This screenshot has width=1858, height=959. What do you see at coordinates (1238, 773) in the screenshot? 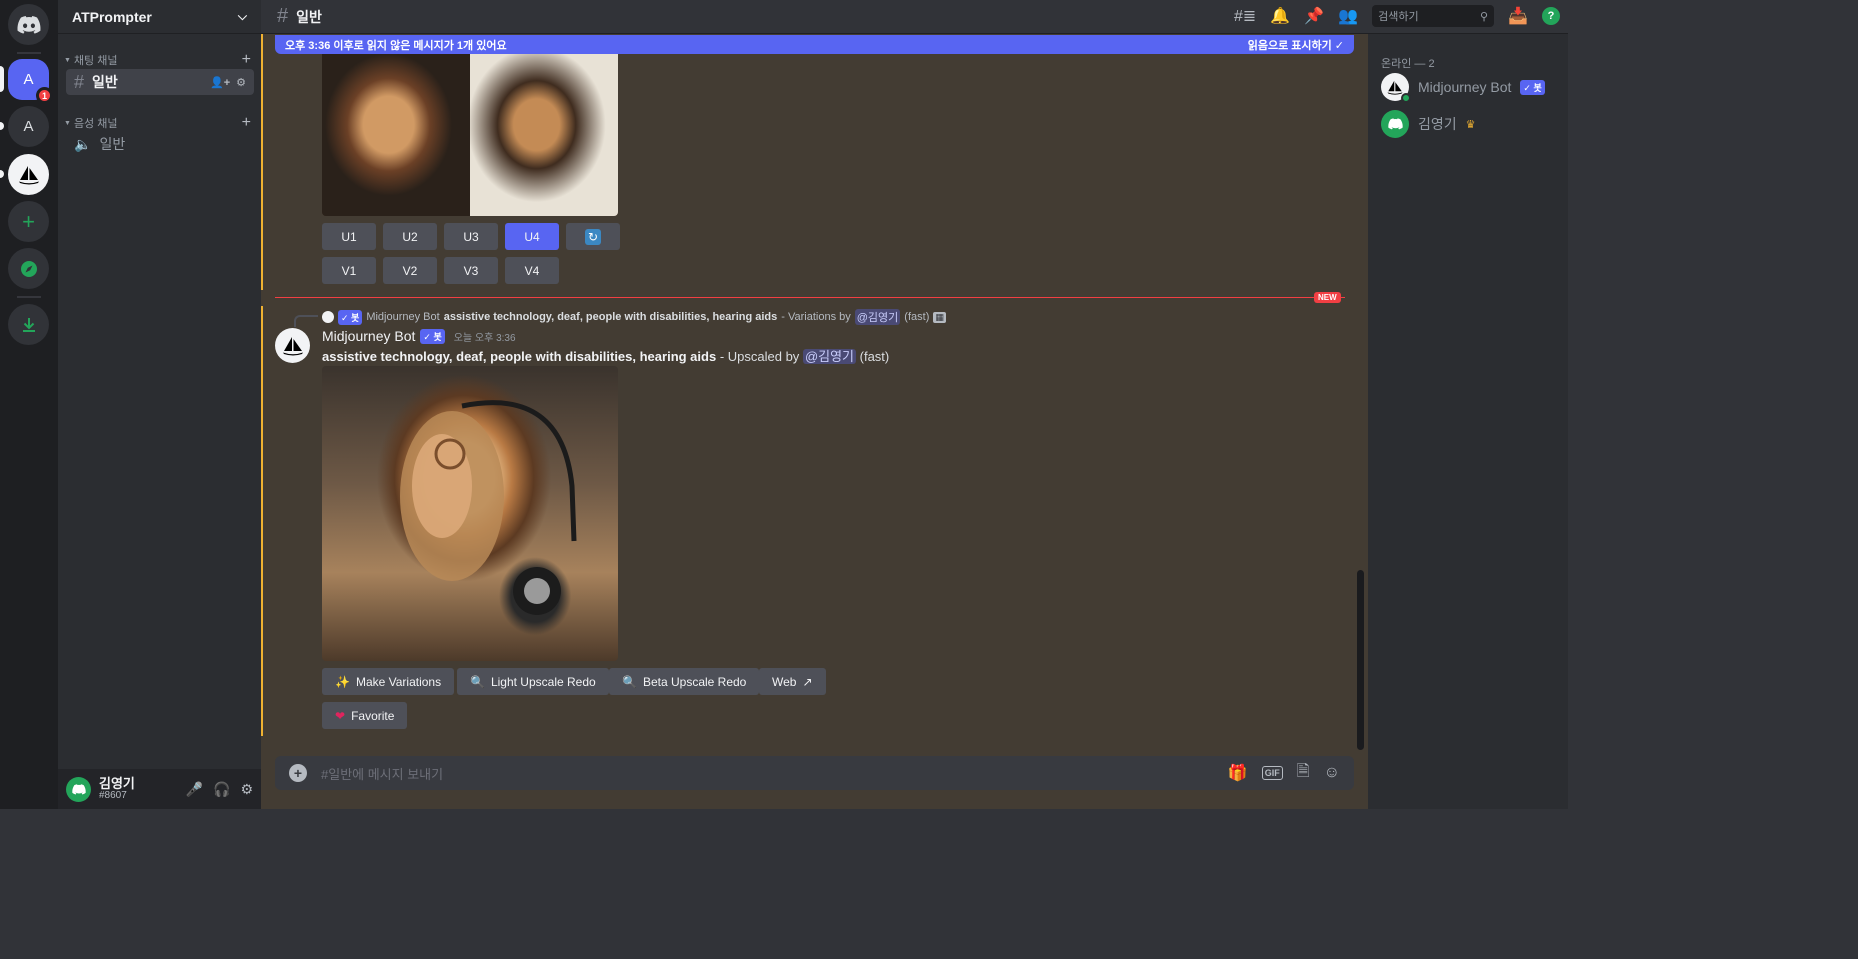
I see `gift-icon: 🎁` at bounding box center [1238, 773].